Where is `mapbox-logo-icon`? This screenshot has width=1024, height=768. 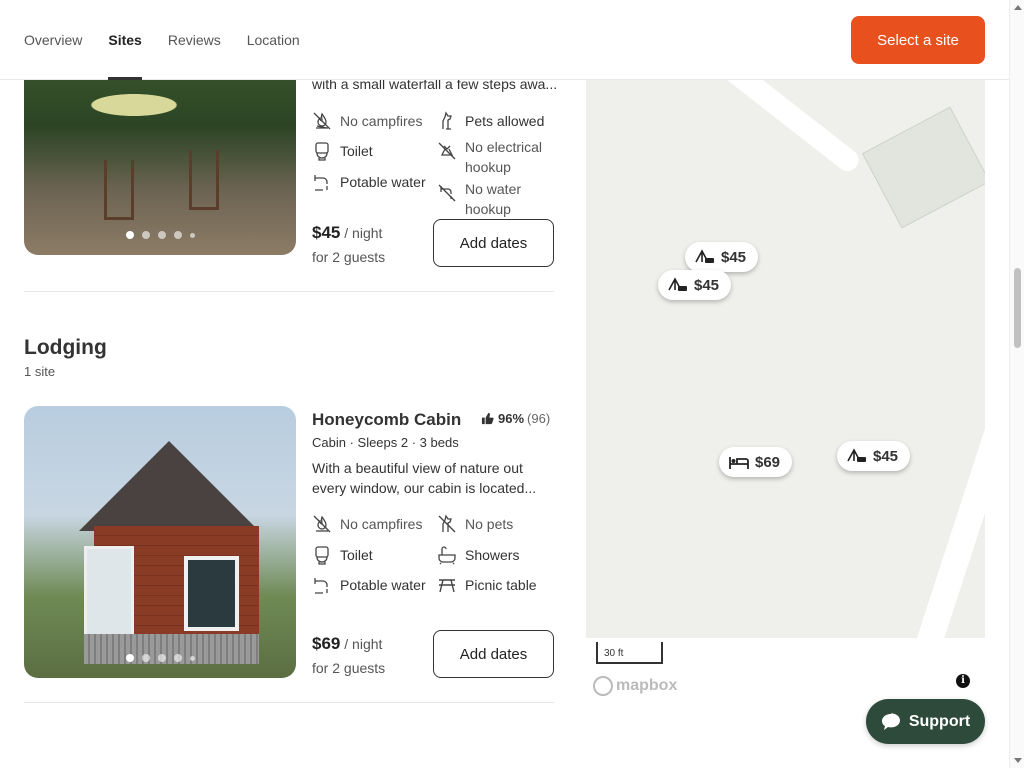 mapbox-logo-icon is located at coordinates (603, 686).